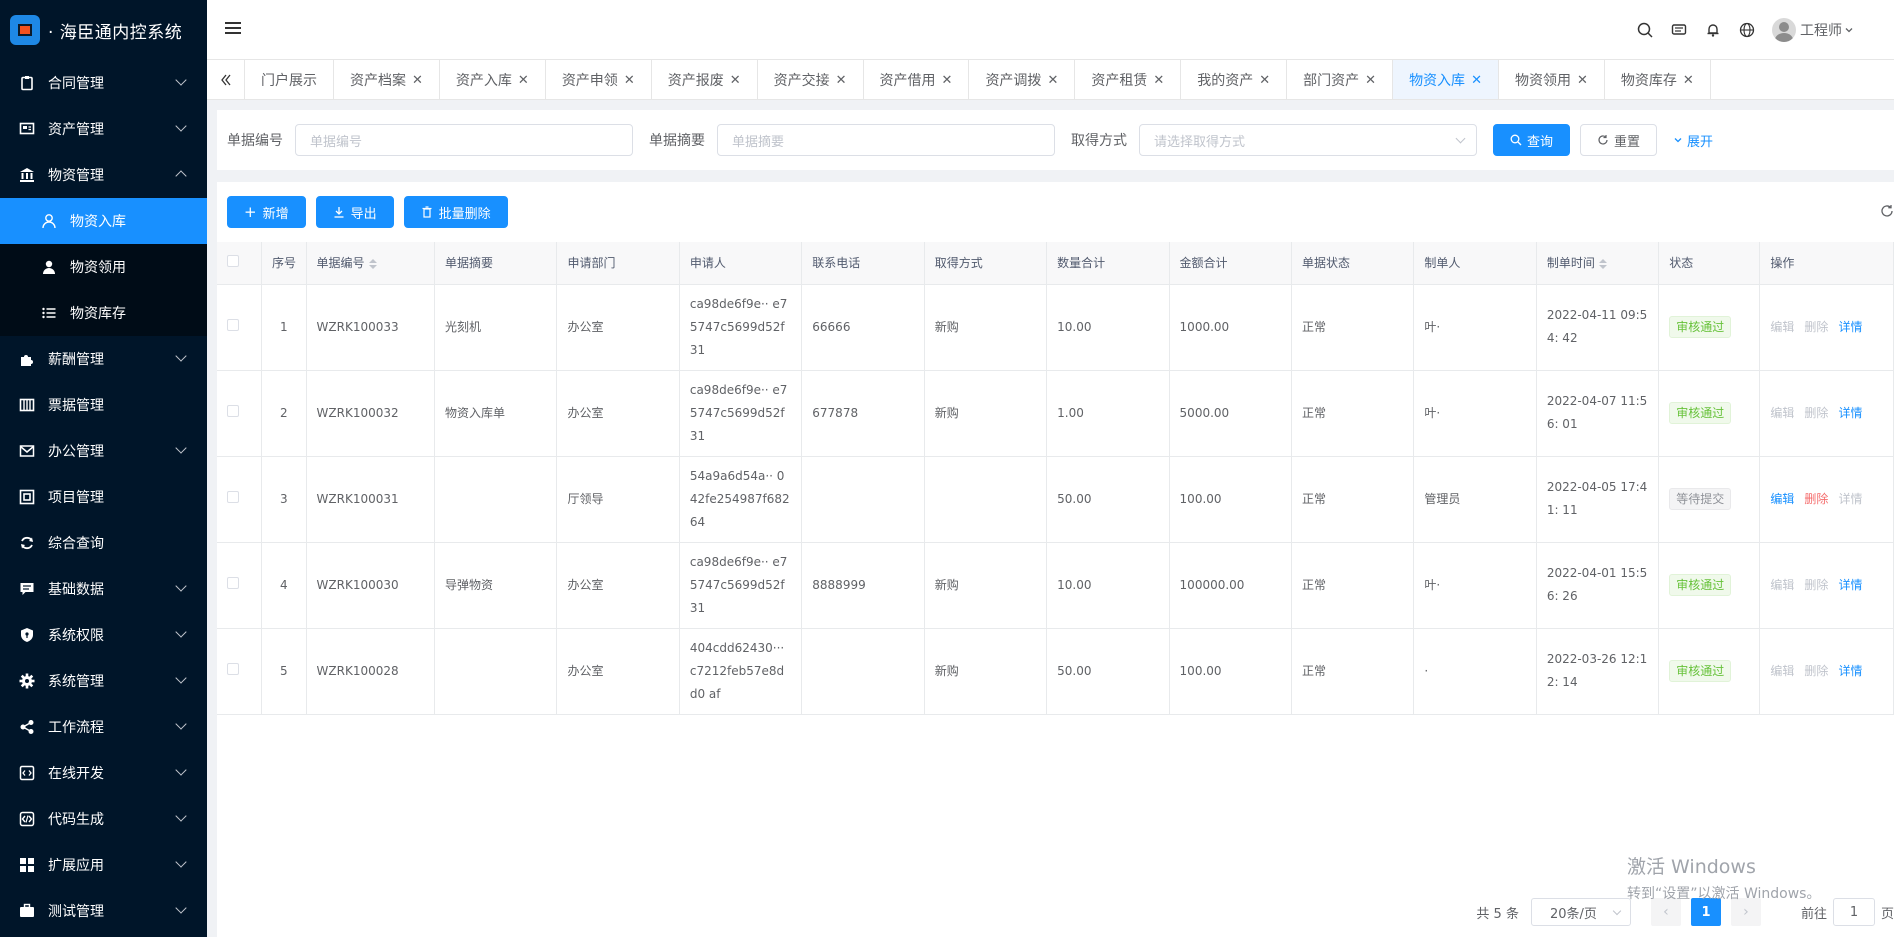  What do you see at coordinates (1598, 413) in the screenshot?
I see `cell-time: 2022-04-07 11:56: 01` at bounding box center [1598, 413].